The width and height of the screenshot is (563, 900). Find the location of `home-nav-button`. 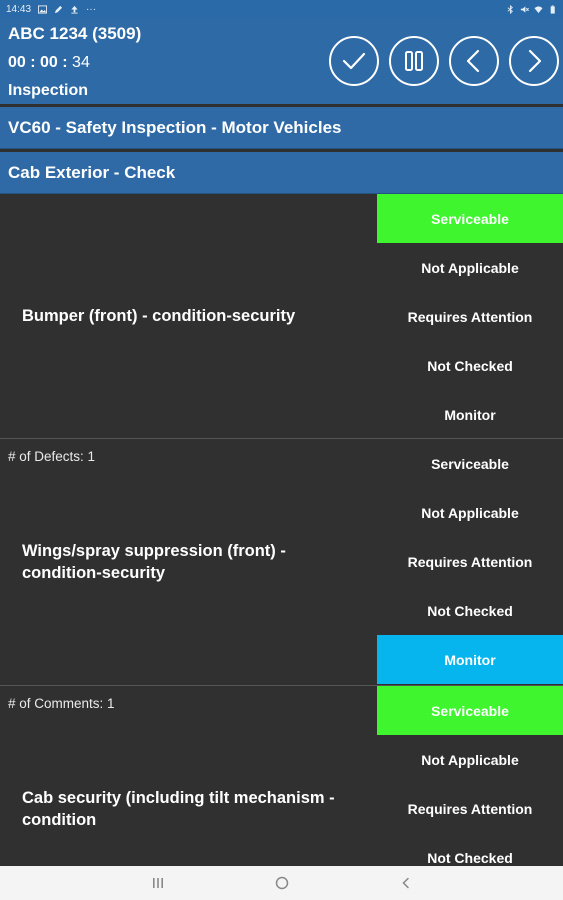

home-nav-button is located at coordinates (282, 883).